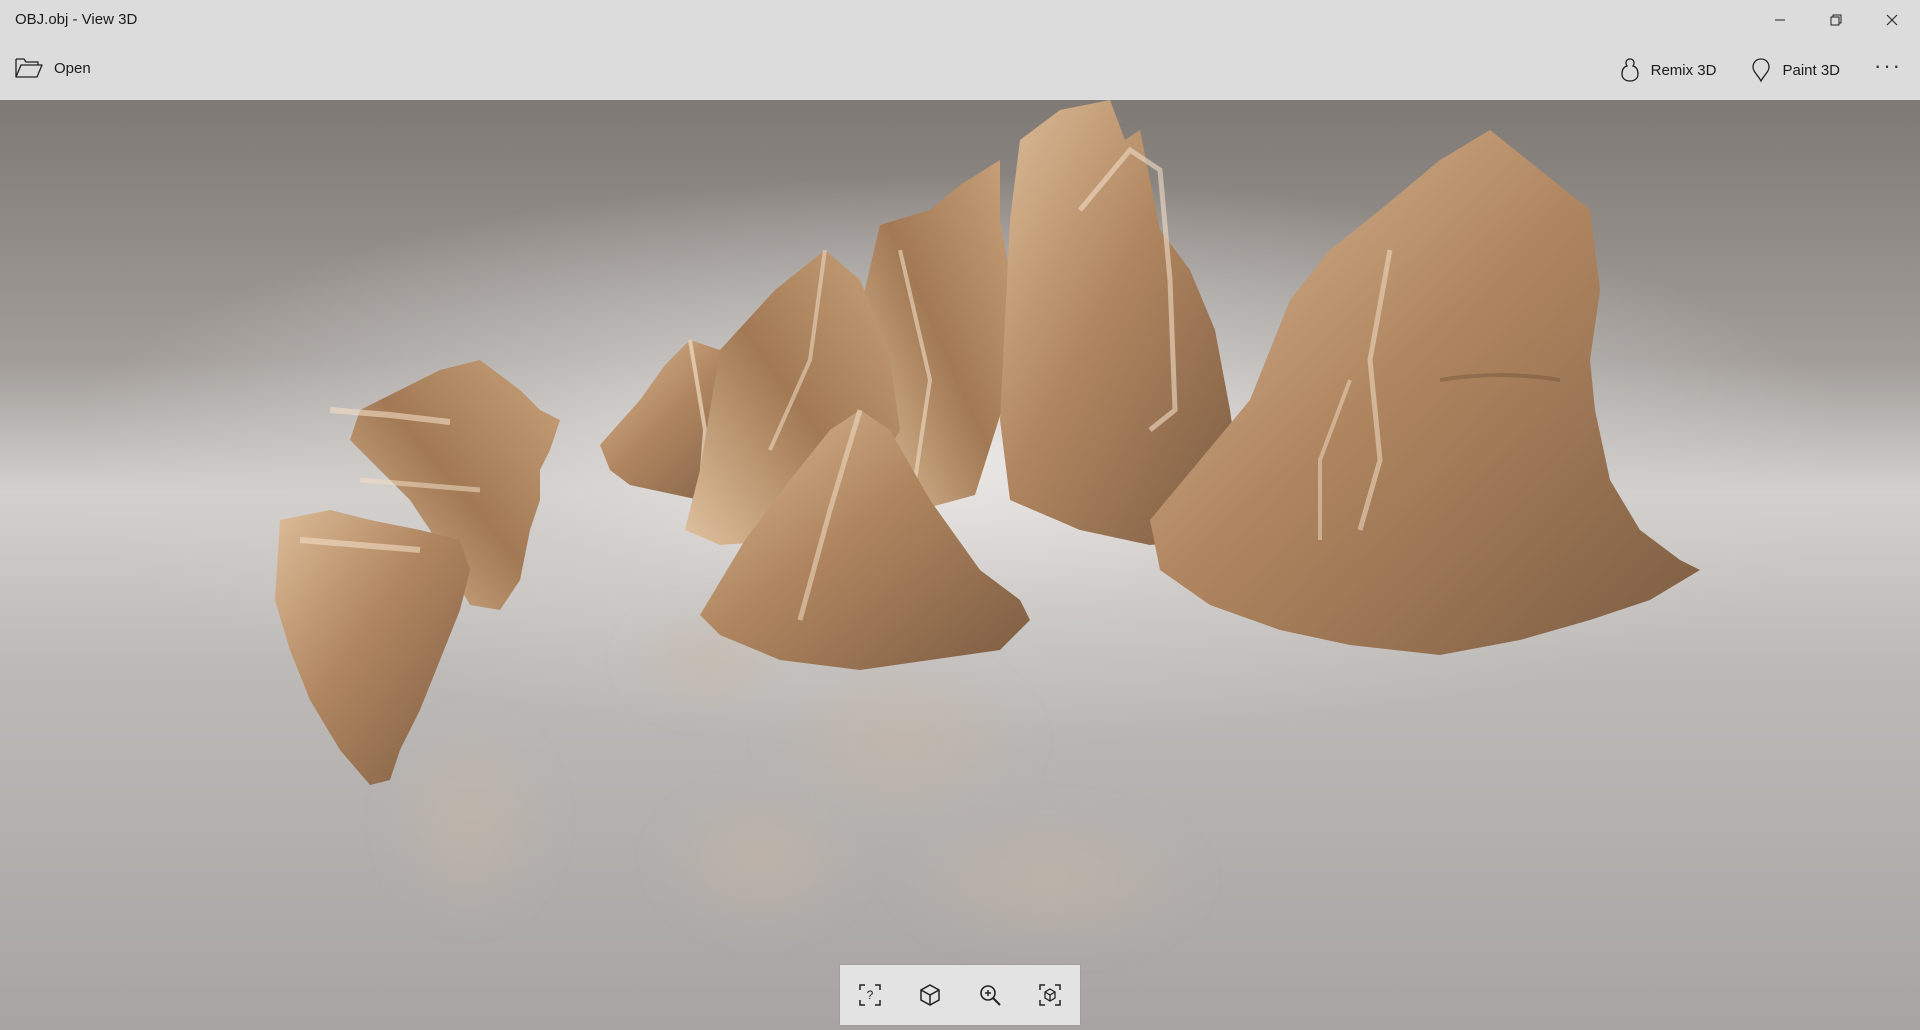  Describe the element at coordinates (52, 68) in the screenshot. I see `open-button: Open` at that location.